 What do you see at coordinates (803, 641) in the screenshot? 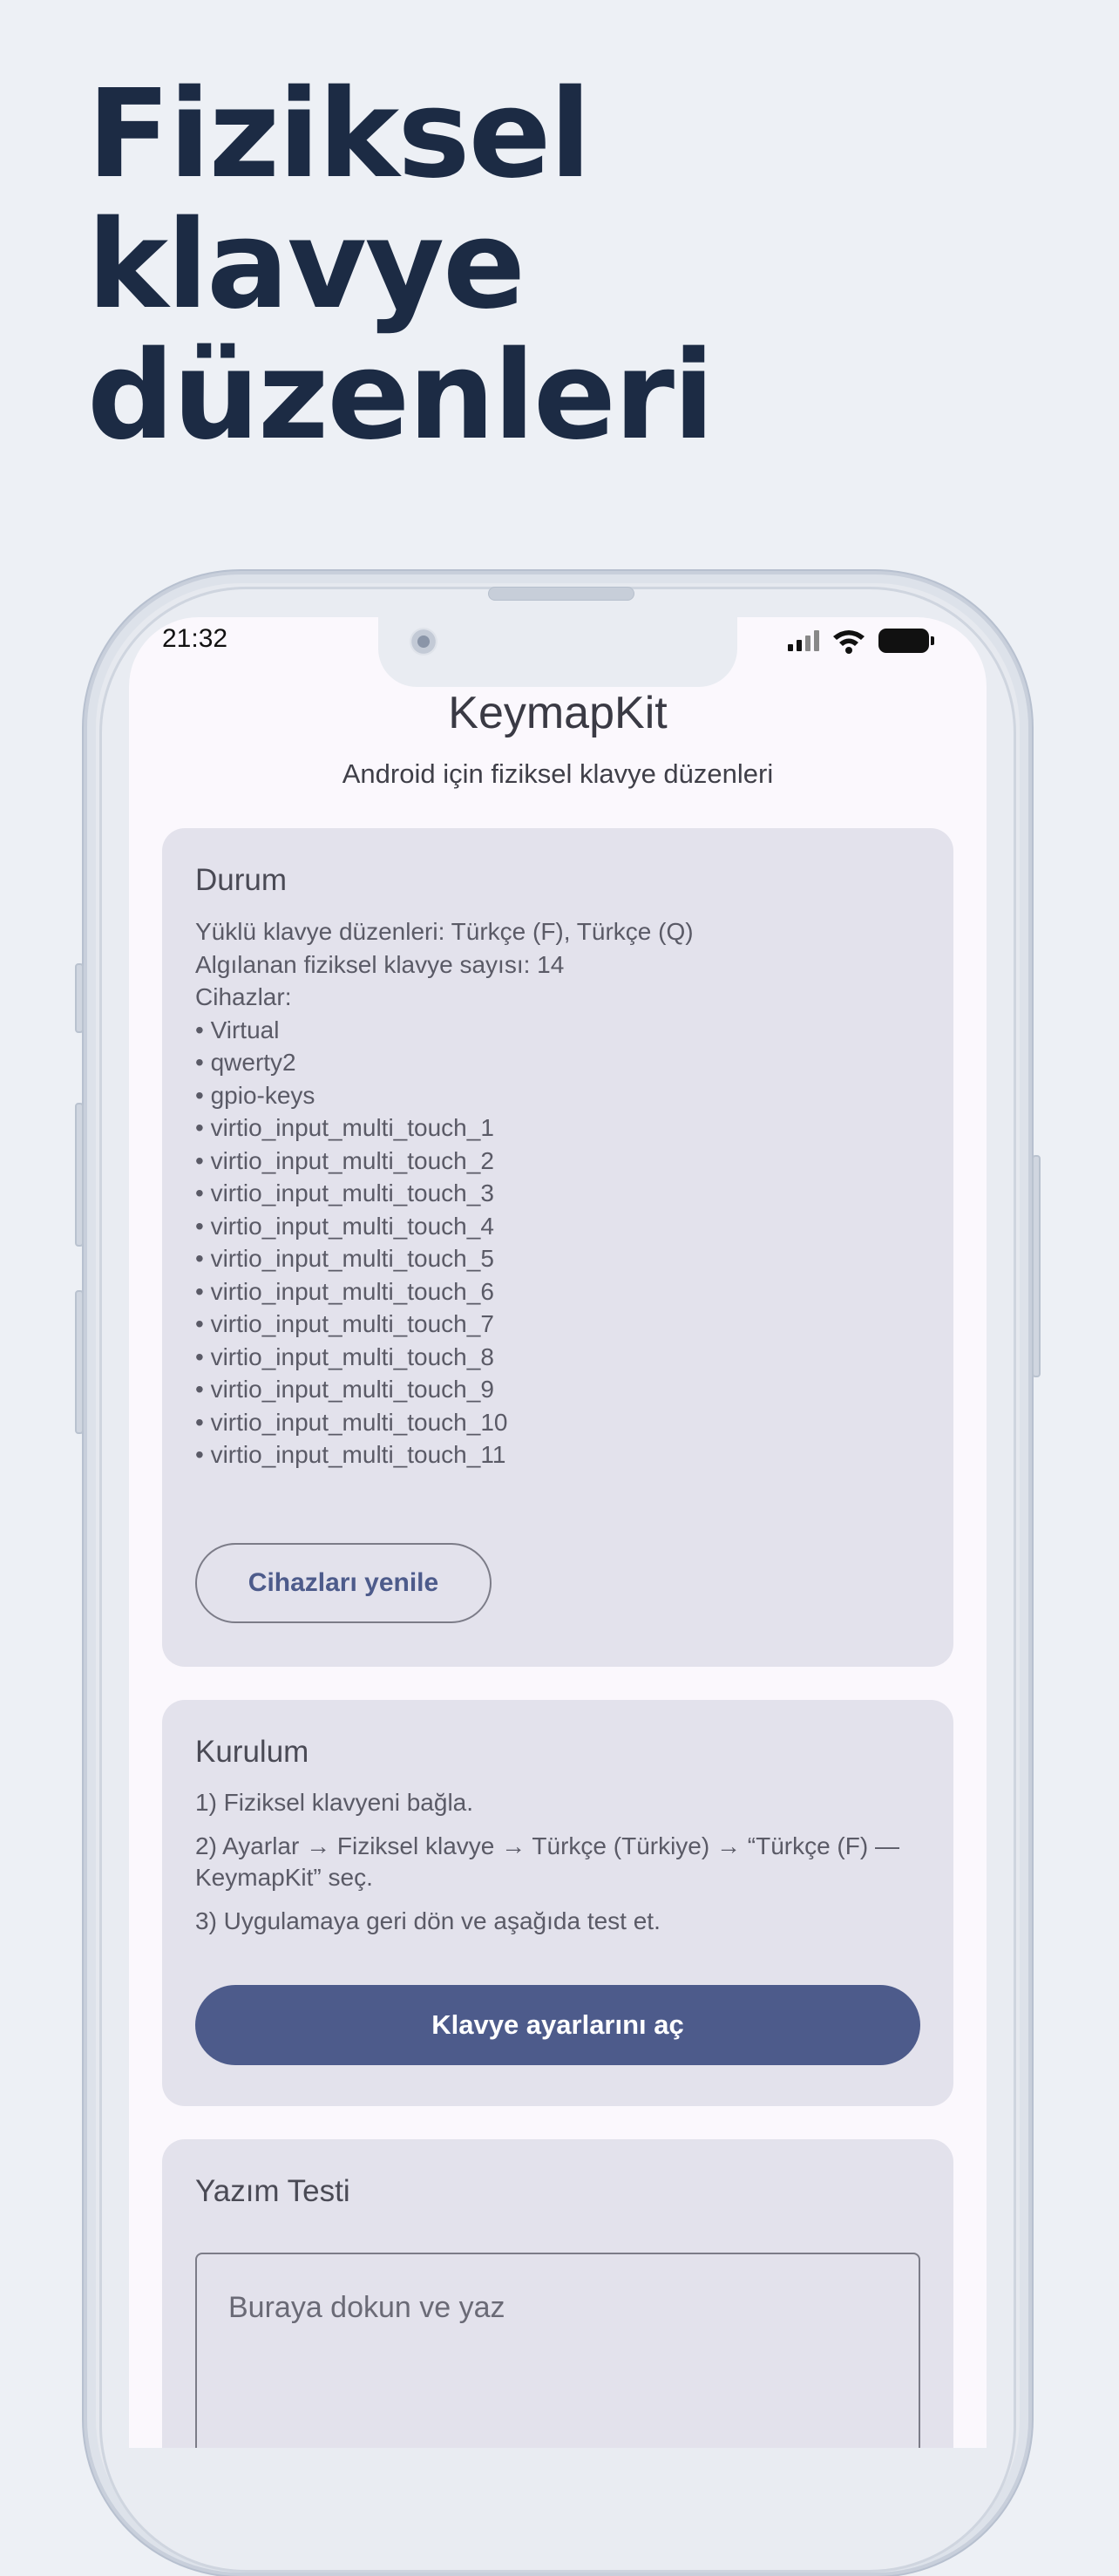
I see `signal-icon` at bounding box center [803, 641].